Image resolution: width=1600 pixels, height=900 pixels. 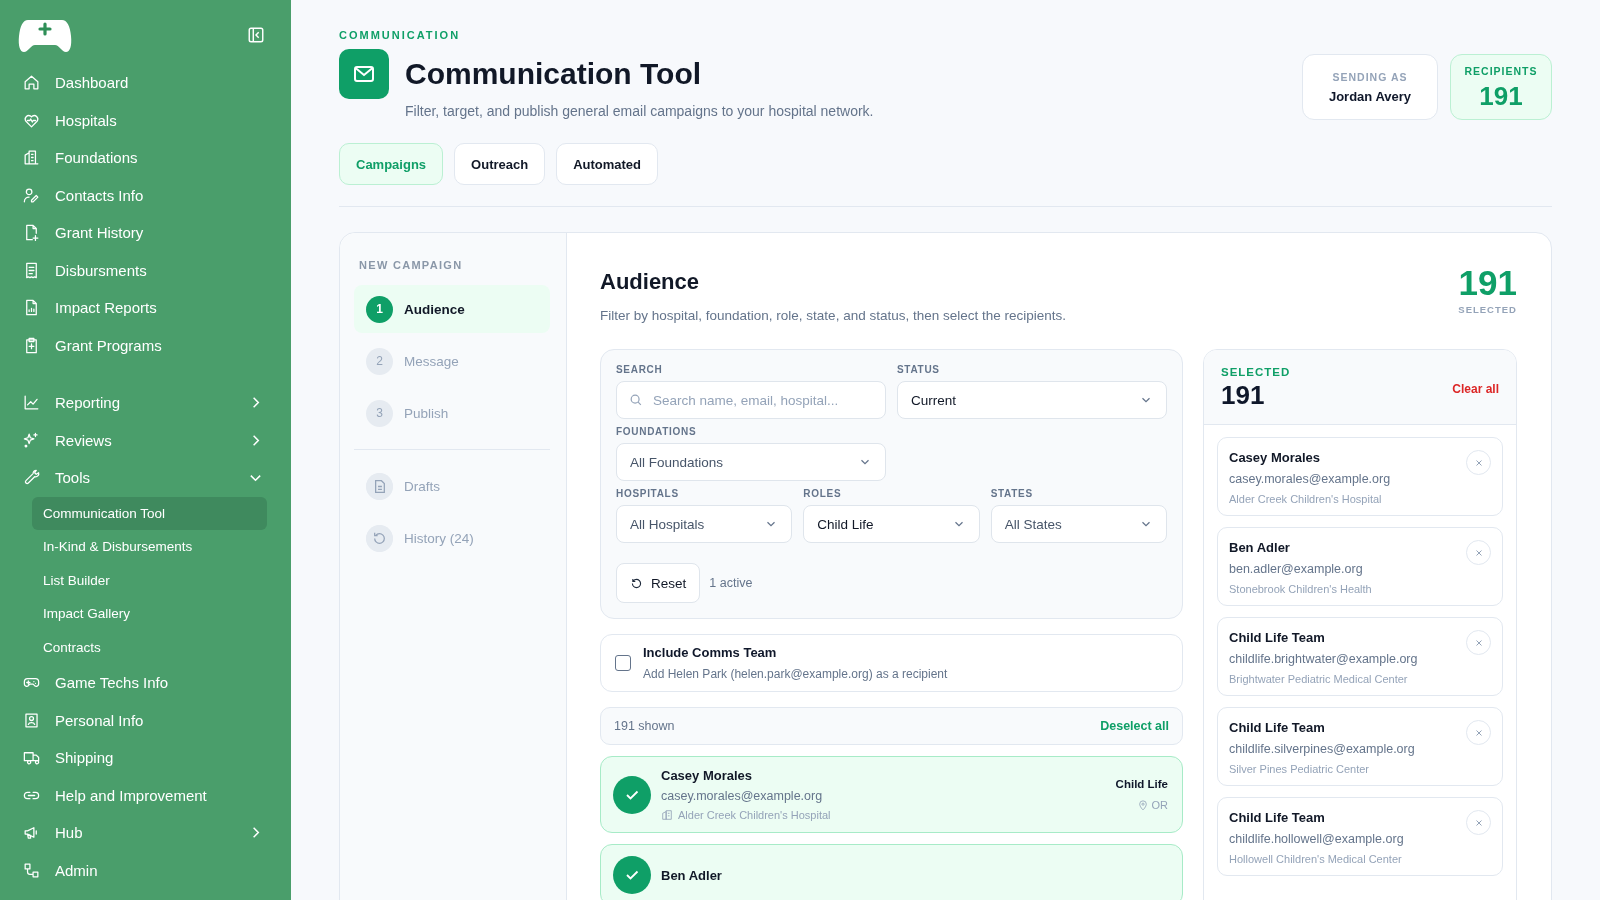 I want to click on recipient-hospital: Hollowell Children's Medical Center, so click(x=1316, y=859).